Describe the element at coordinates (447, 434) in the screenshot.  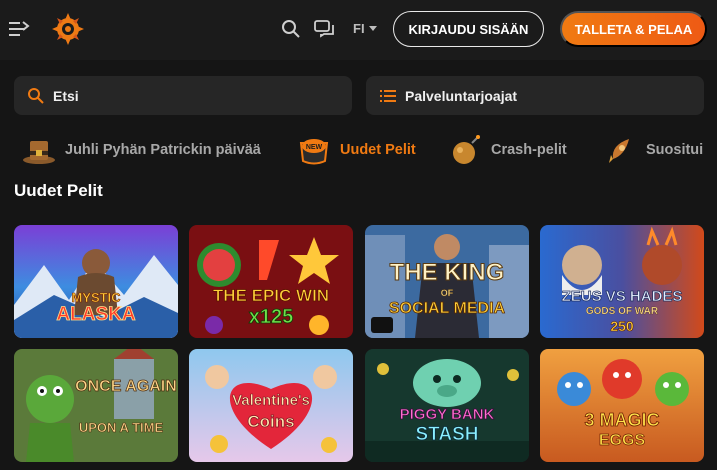
I see `game-title-line: STASH` at that location.